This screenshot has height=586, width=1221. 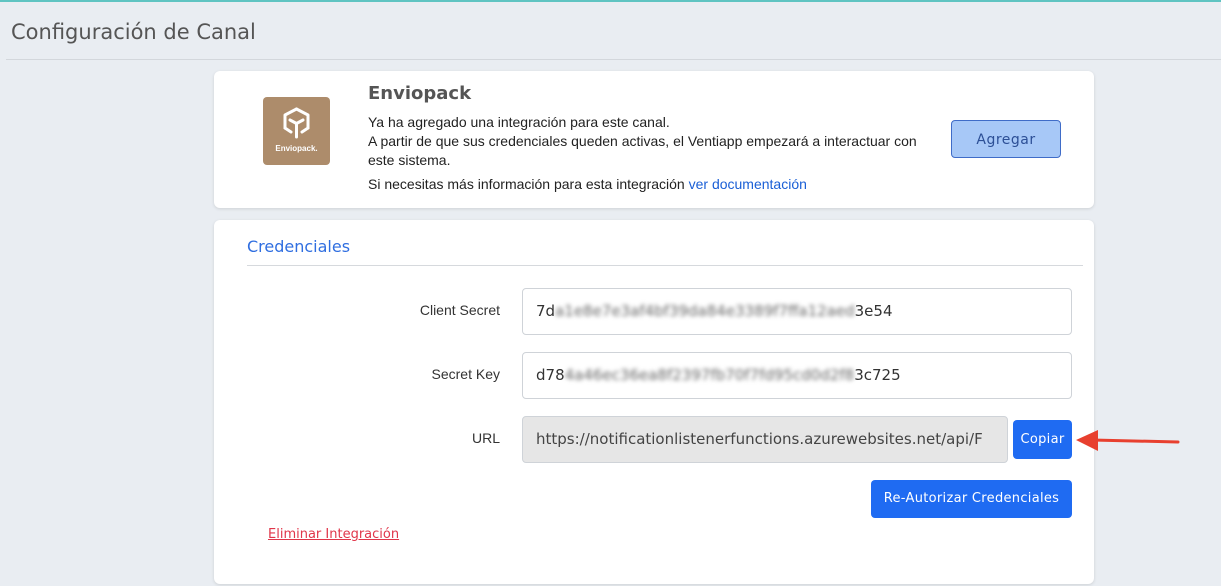 I want to click on secret-key-end: 3c725, so click(x=877, y=375).